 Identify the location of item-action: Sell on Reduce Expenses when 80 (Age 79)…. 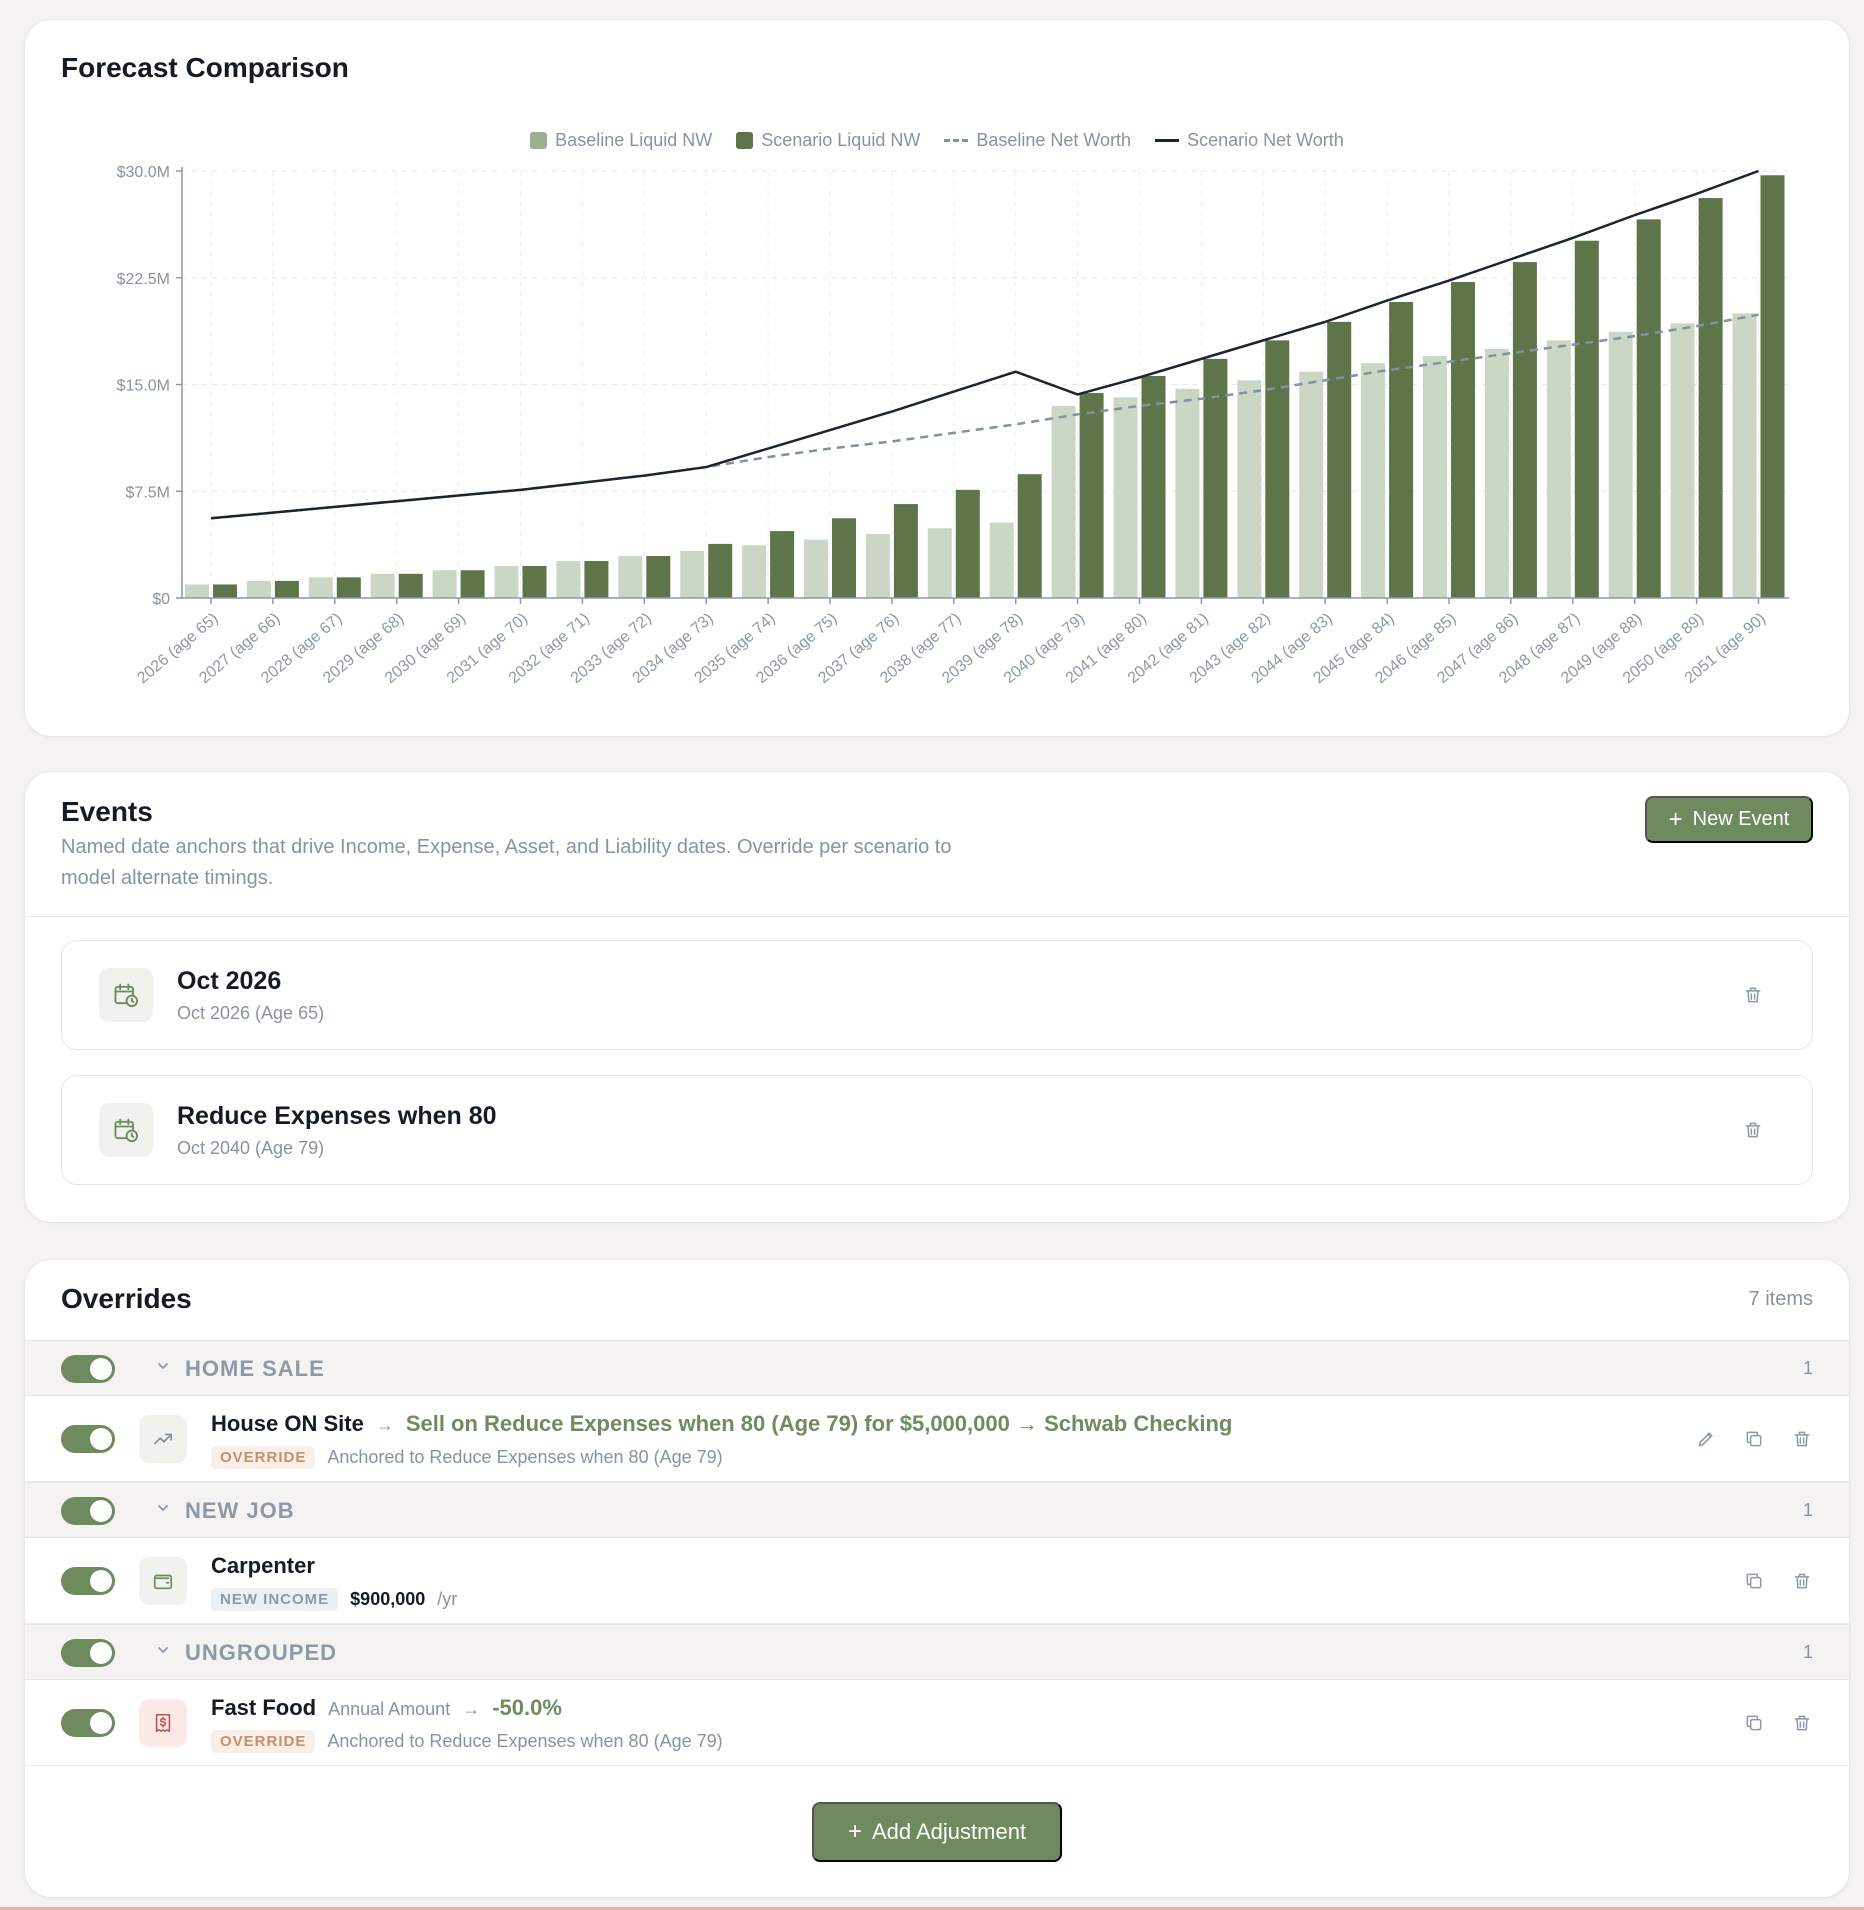
(819, 1423).